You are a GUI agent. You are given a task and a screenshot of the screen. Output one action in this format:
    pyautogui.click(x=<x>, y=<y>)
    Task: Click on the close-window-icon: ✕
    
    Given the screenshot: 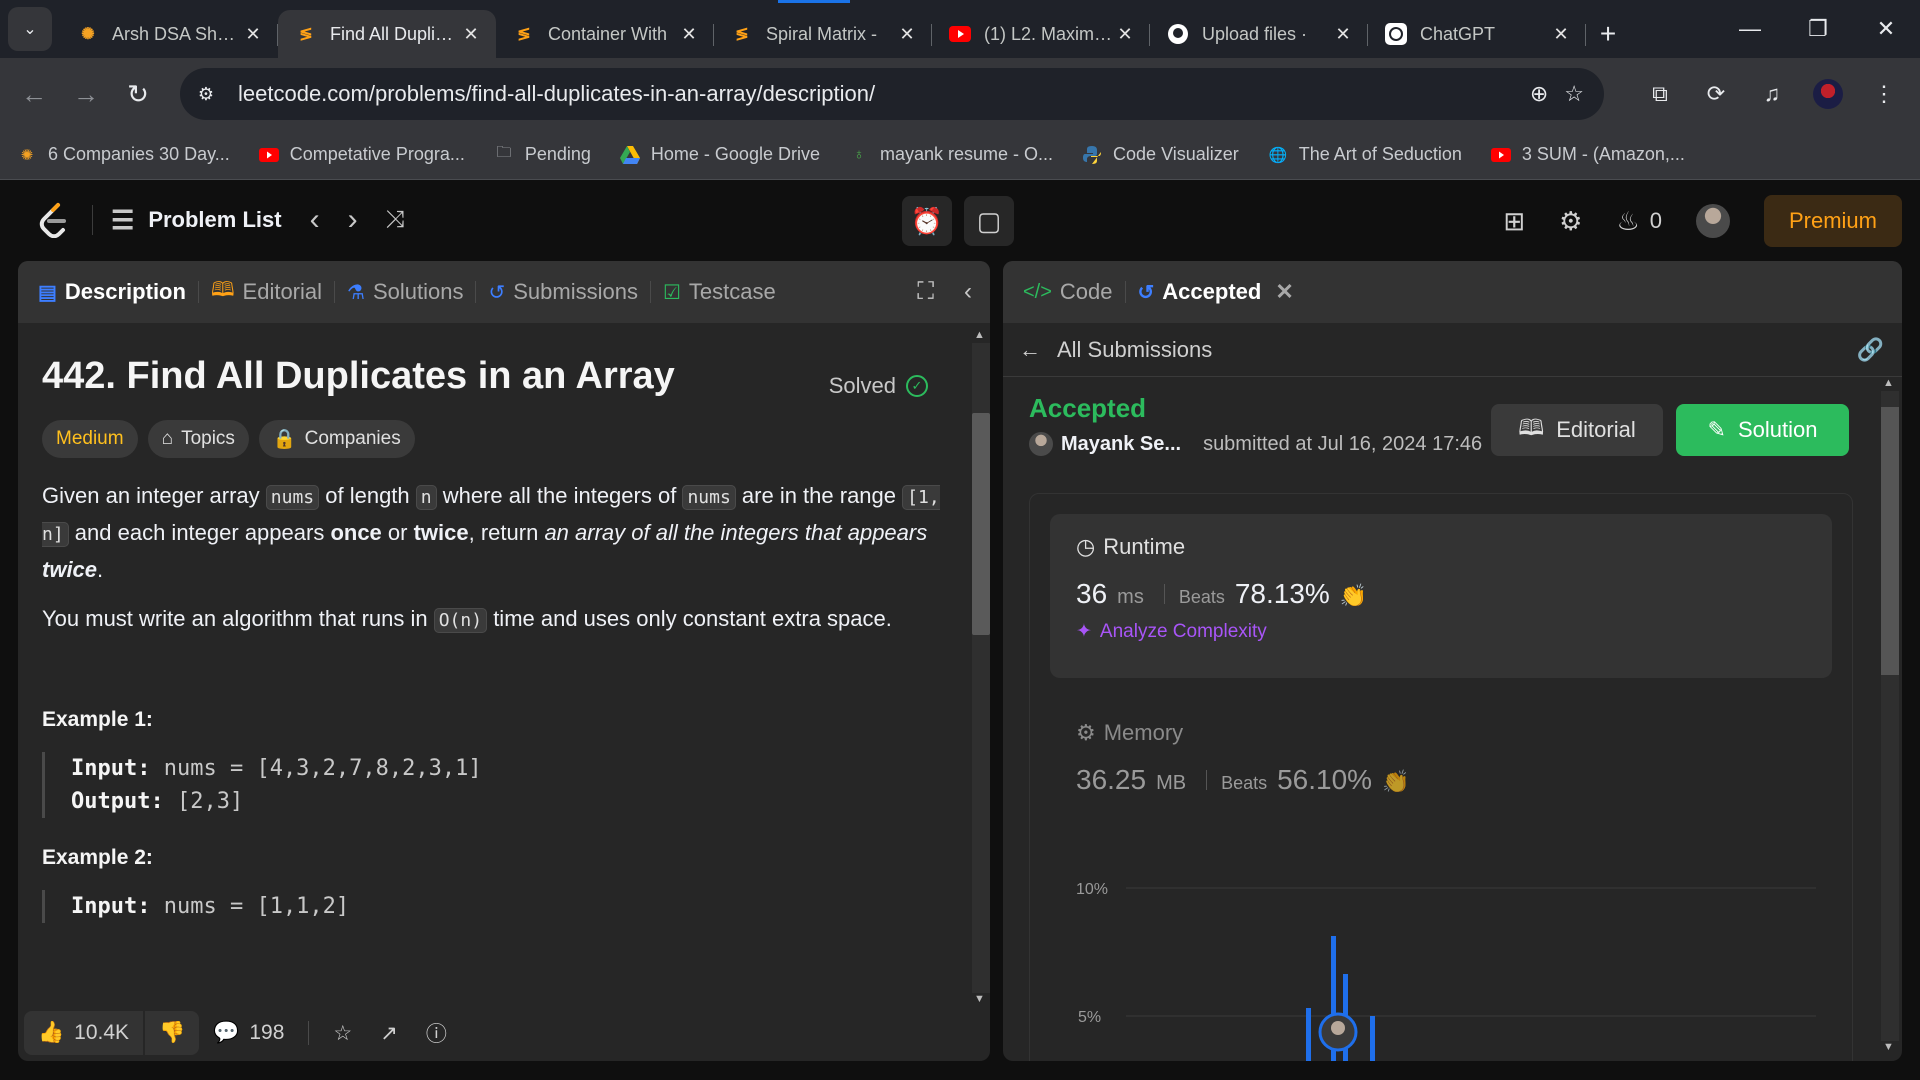 What is the action you would take?
    pyautogui.click(x=1886, y=29)
    